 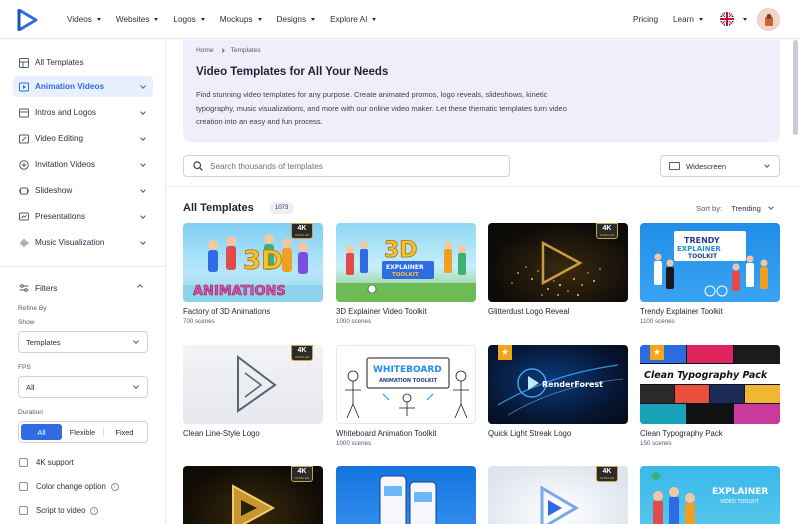 I want to click on nav-pricing: Pricing, so click(x=645, y=19).